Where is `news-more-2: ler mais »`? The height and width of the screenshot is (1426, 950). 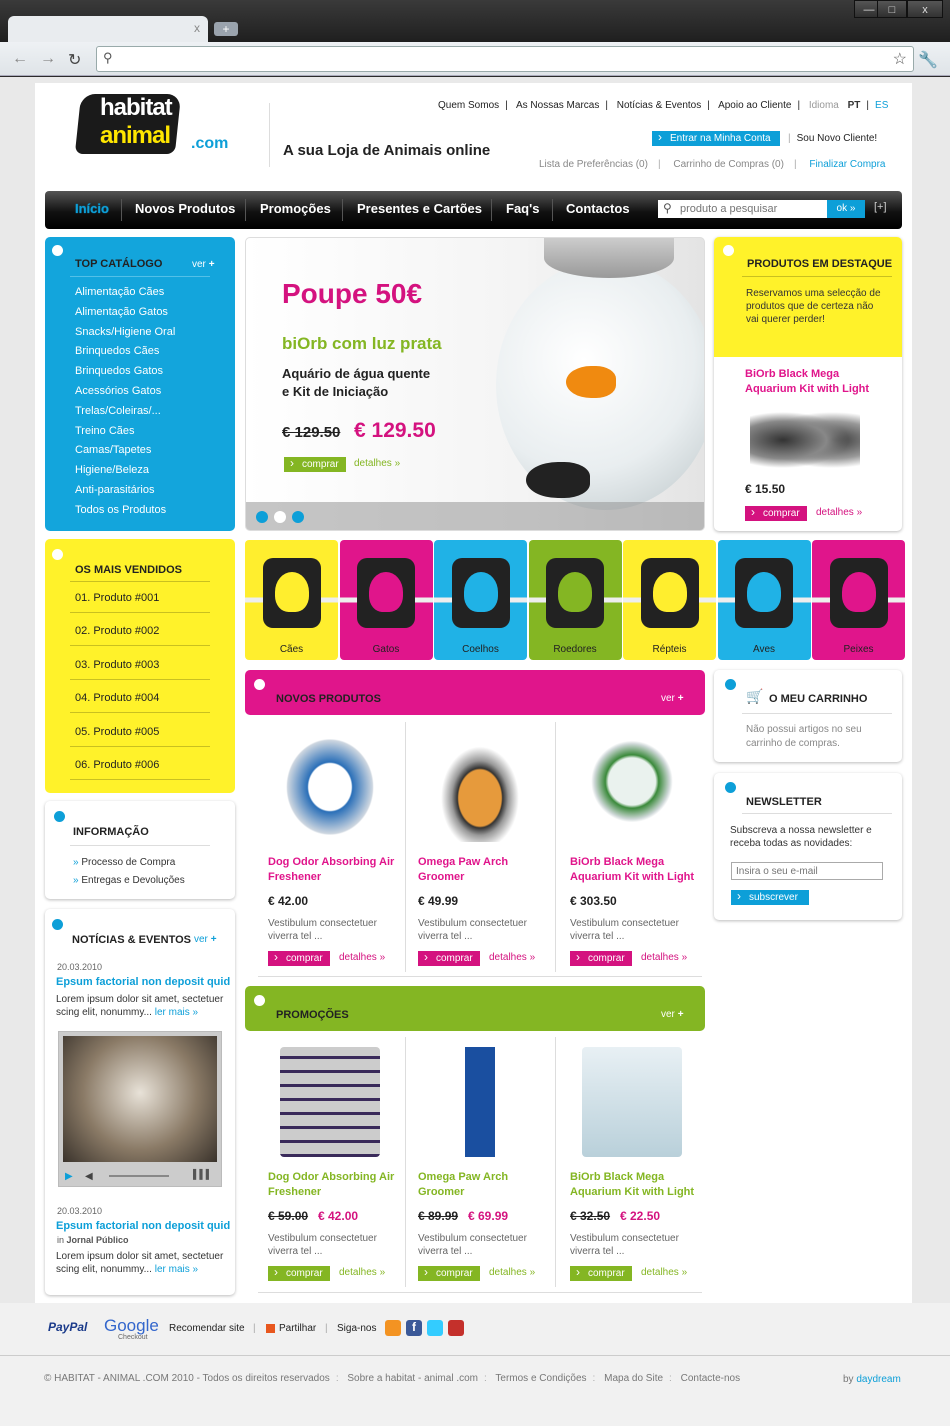 news-more-2: ler mais » is located at coordinates (176, 1269).